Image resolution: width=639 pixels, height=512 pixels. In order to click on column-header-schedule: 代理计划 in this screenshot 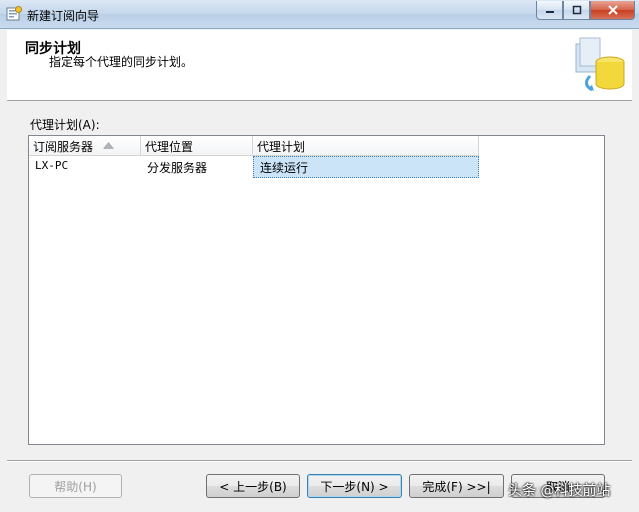, I will do `click(366, 145)`.